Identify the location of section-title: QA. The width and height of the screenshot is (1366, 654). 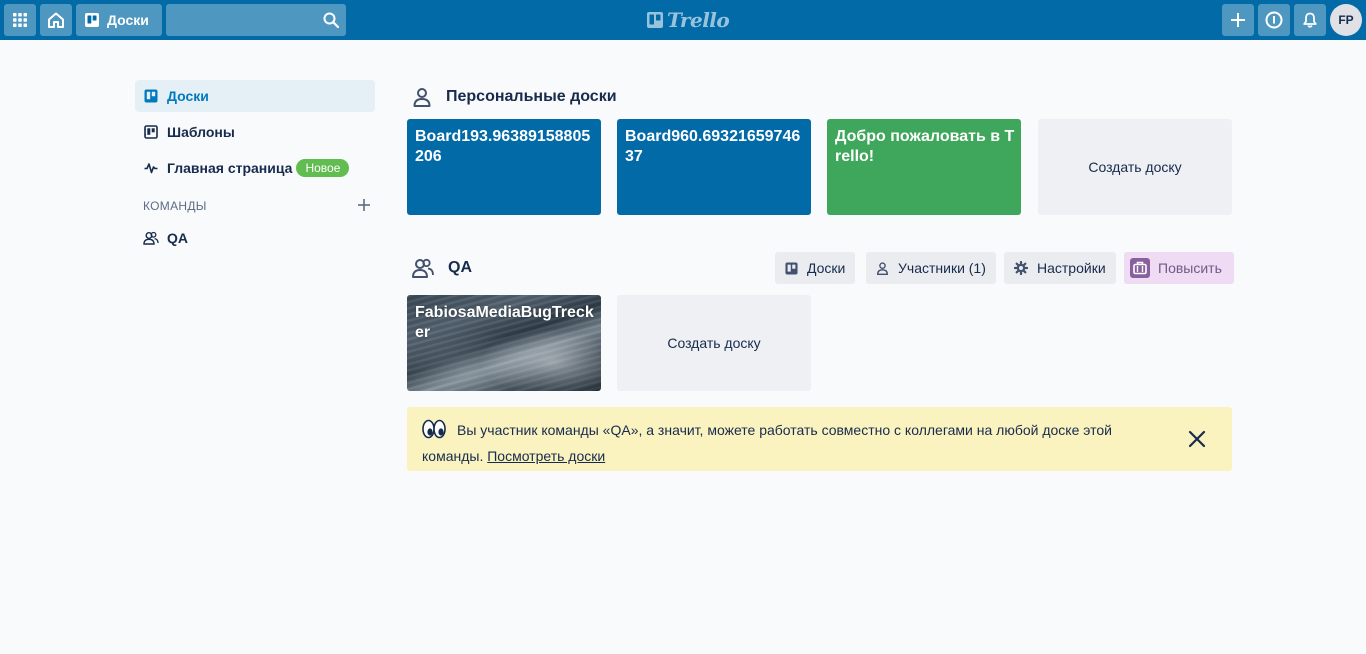
(460, 267).